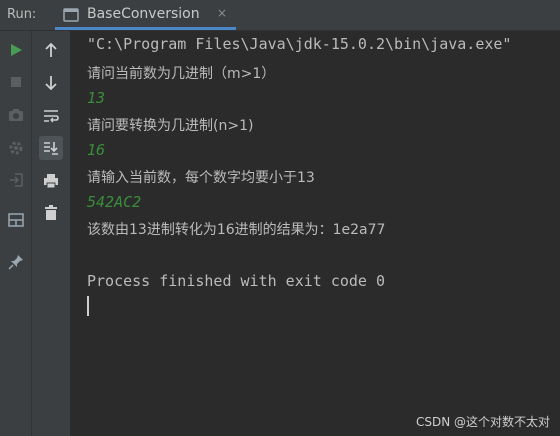 This screenshot has width=560, height=436. I want to click on tab-label: BaseConversion, so click(143, 14).